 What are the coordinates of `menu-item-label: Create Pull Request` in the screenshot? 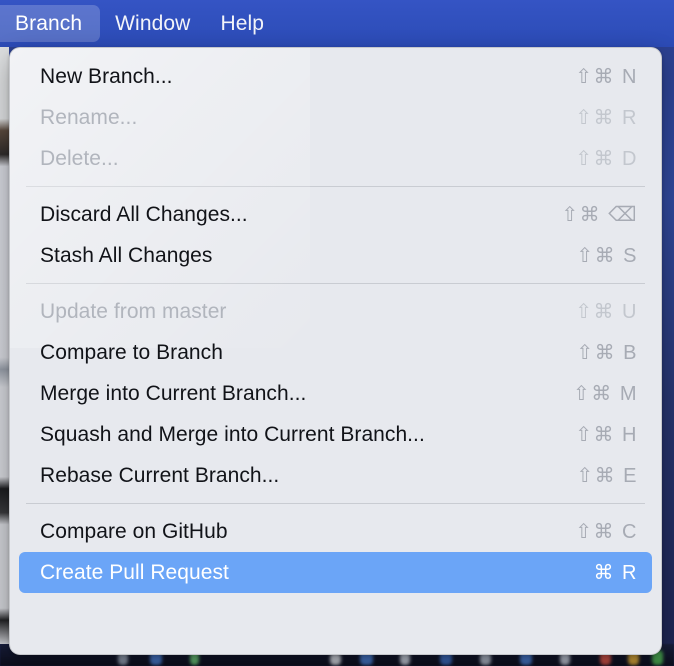 It's located at (134, 572).